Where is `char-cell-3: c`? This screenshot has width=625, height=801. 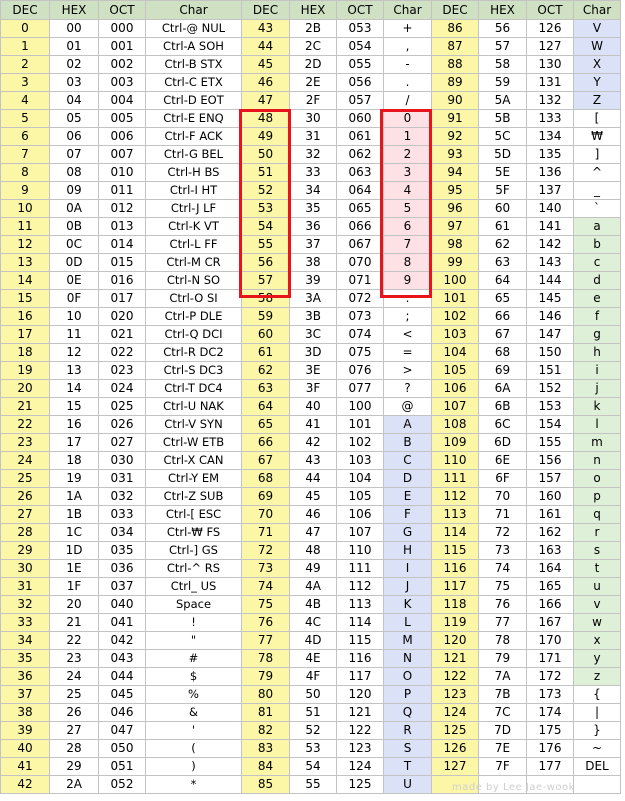 char-cell-3: c is located at coordinates (597, 262).